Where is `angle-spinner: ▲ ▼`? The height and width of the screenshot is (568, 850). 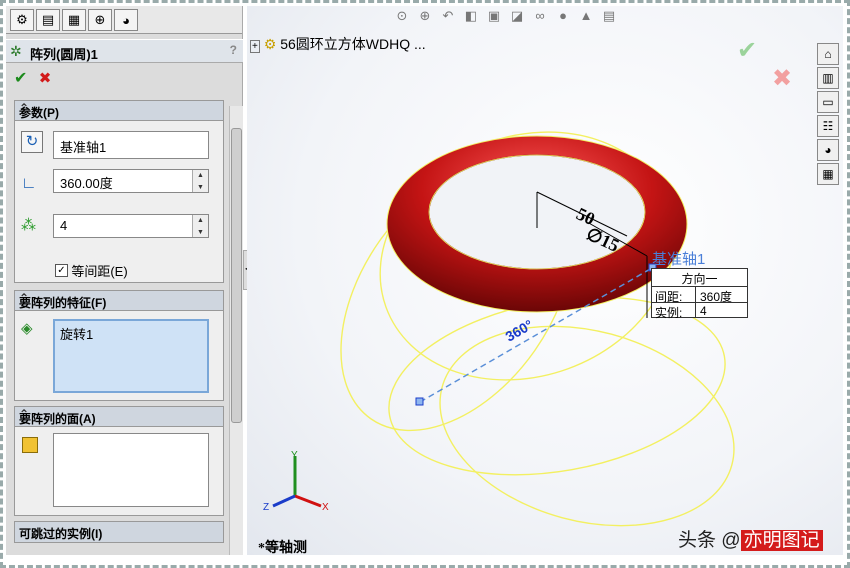 angle-spinner: ▲ ▼ is located at coordinates (200, 181).